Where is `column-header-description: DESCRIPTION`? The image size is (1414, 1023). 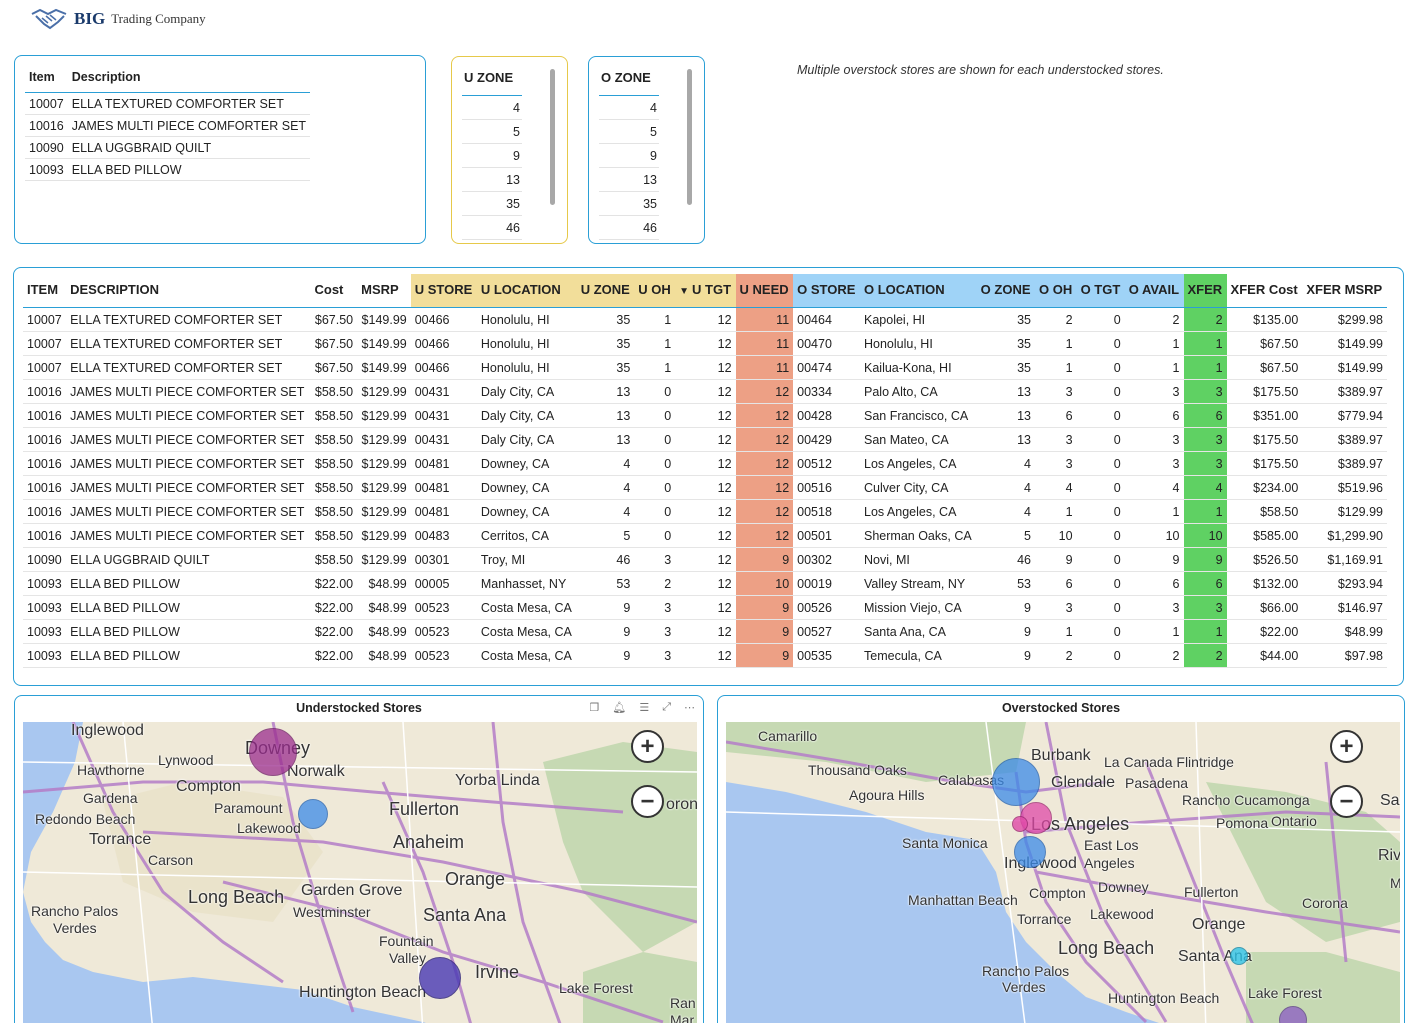 column-header-description: DESCRIPTION is located at coordinates (188, 291).